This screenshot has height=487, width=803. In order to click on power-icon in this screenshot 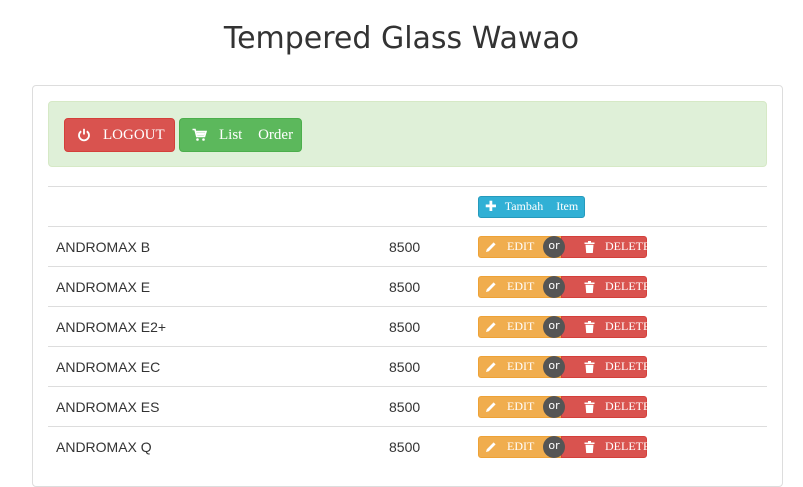, I will do `click(84, 135)`.